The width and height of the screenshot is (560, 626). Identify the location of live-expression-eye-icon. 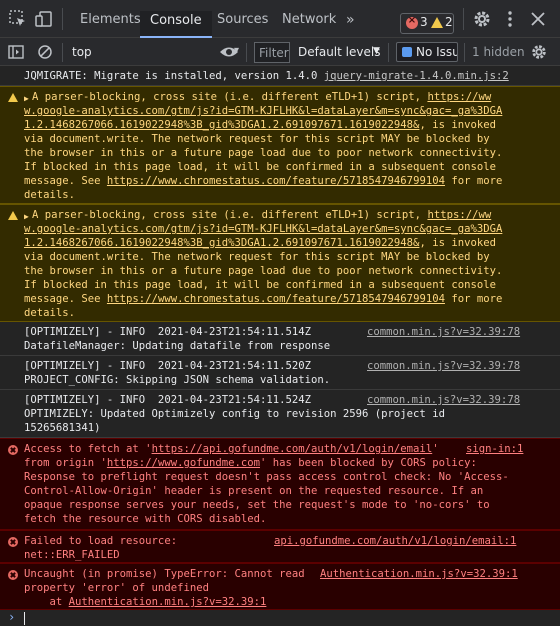
(229, 52).